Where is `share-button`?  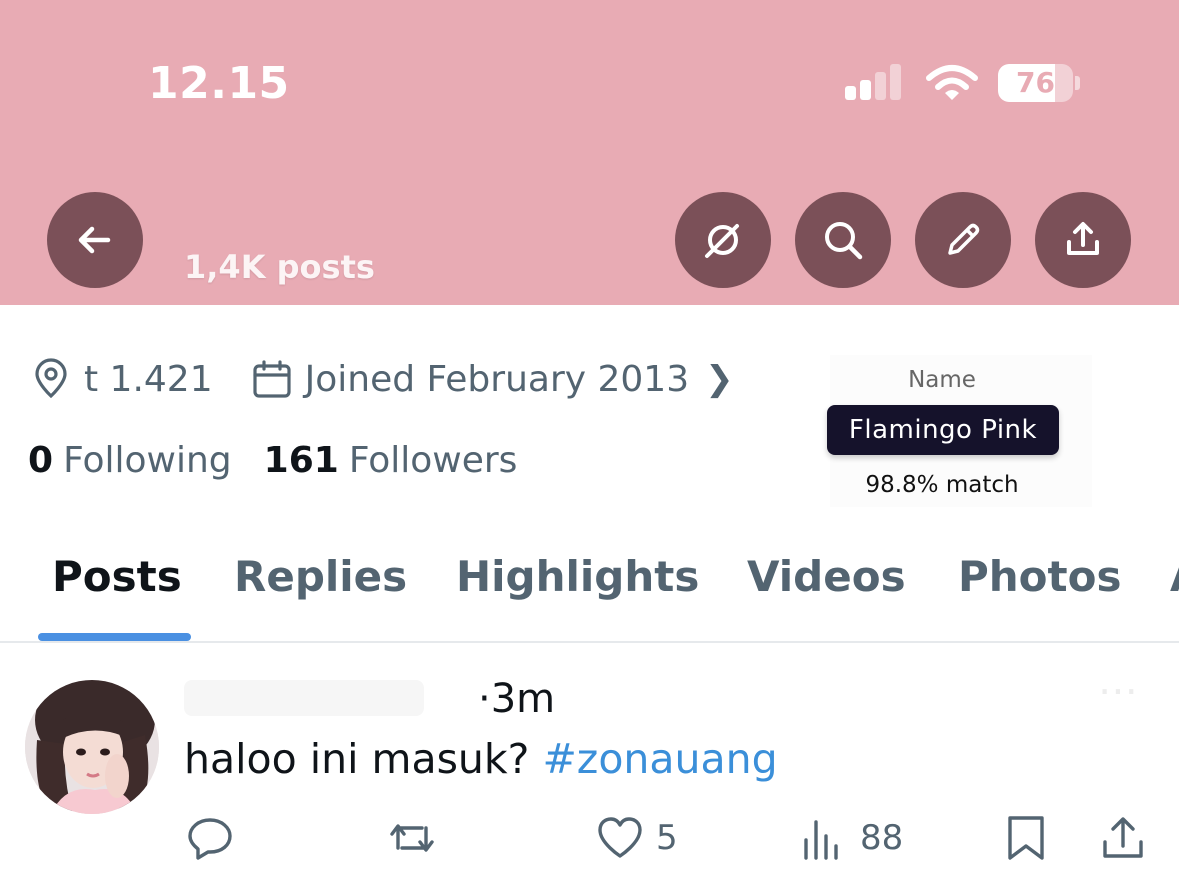 share-button is located at coordinates (1083, 240).